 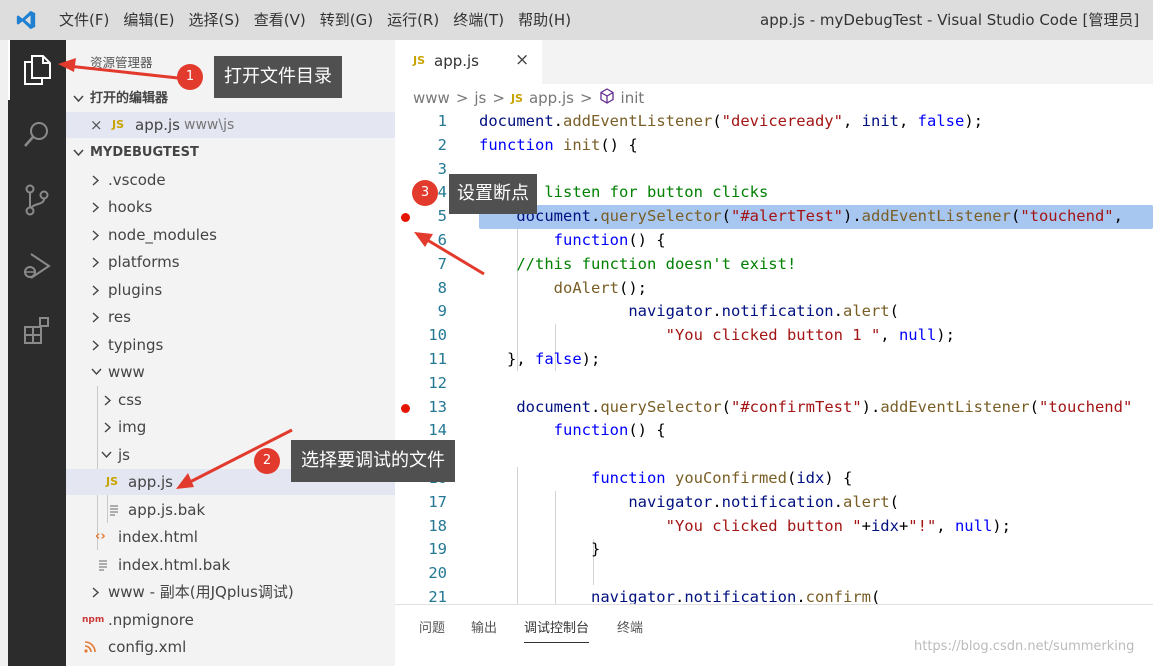 I want to click on line-number: 5, so click(x=442, y=216).